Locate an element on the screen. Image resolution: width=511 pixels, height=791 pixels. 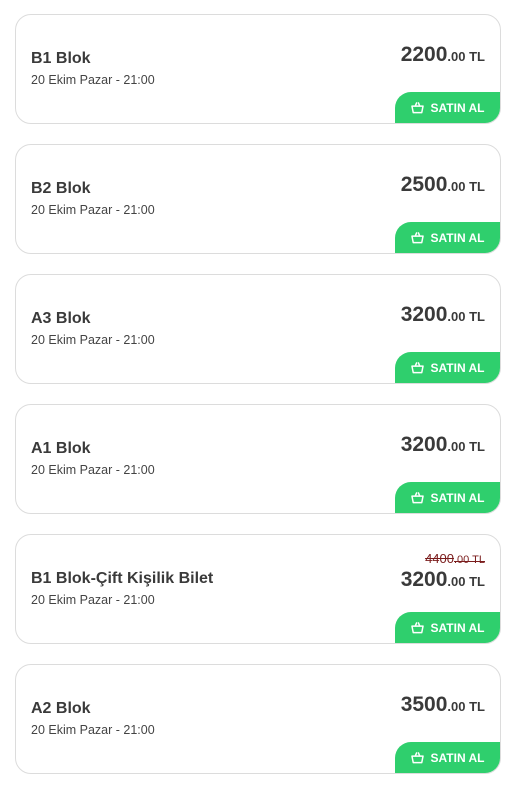
old-price-cents: .00 TL is located at coordinates (469, 560).